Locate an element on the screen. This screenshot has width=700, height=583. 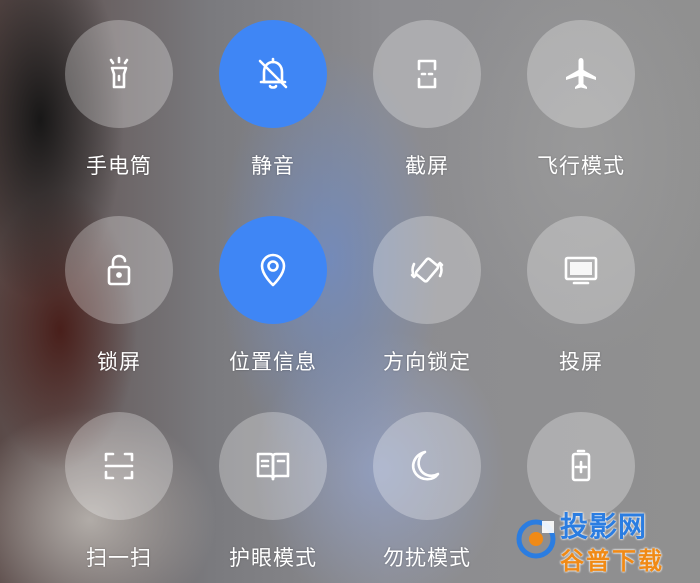
tile-label: 位置信息 is located at coordinates (273, 362).